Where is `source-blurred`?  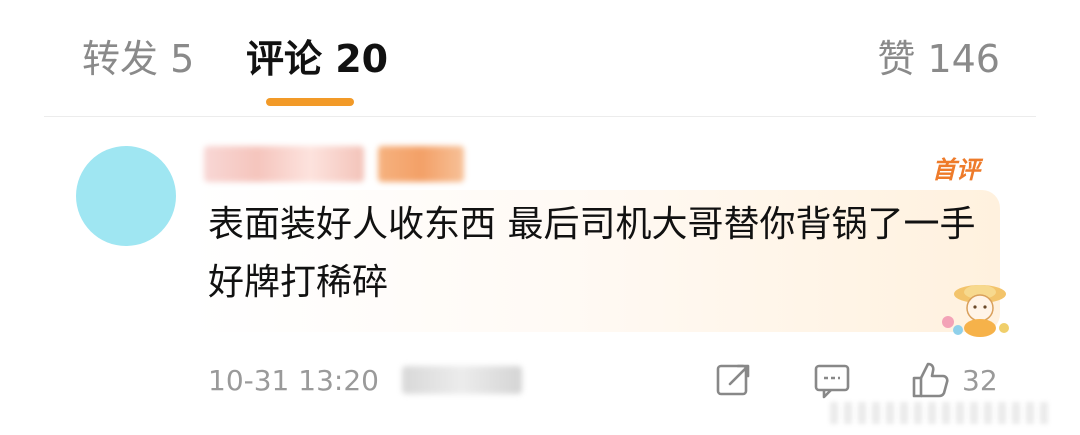
source-blurred is located at coordinates (462, 380).